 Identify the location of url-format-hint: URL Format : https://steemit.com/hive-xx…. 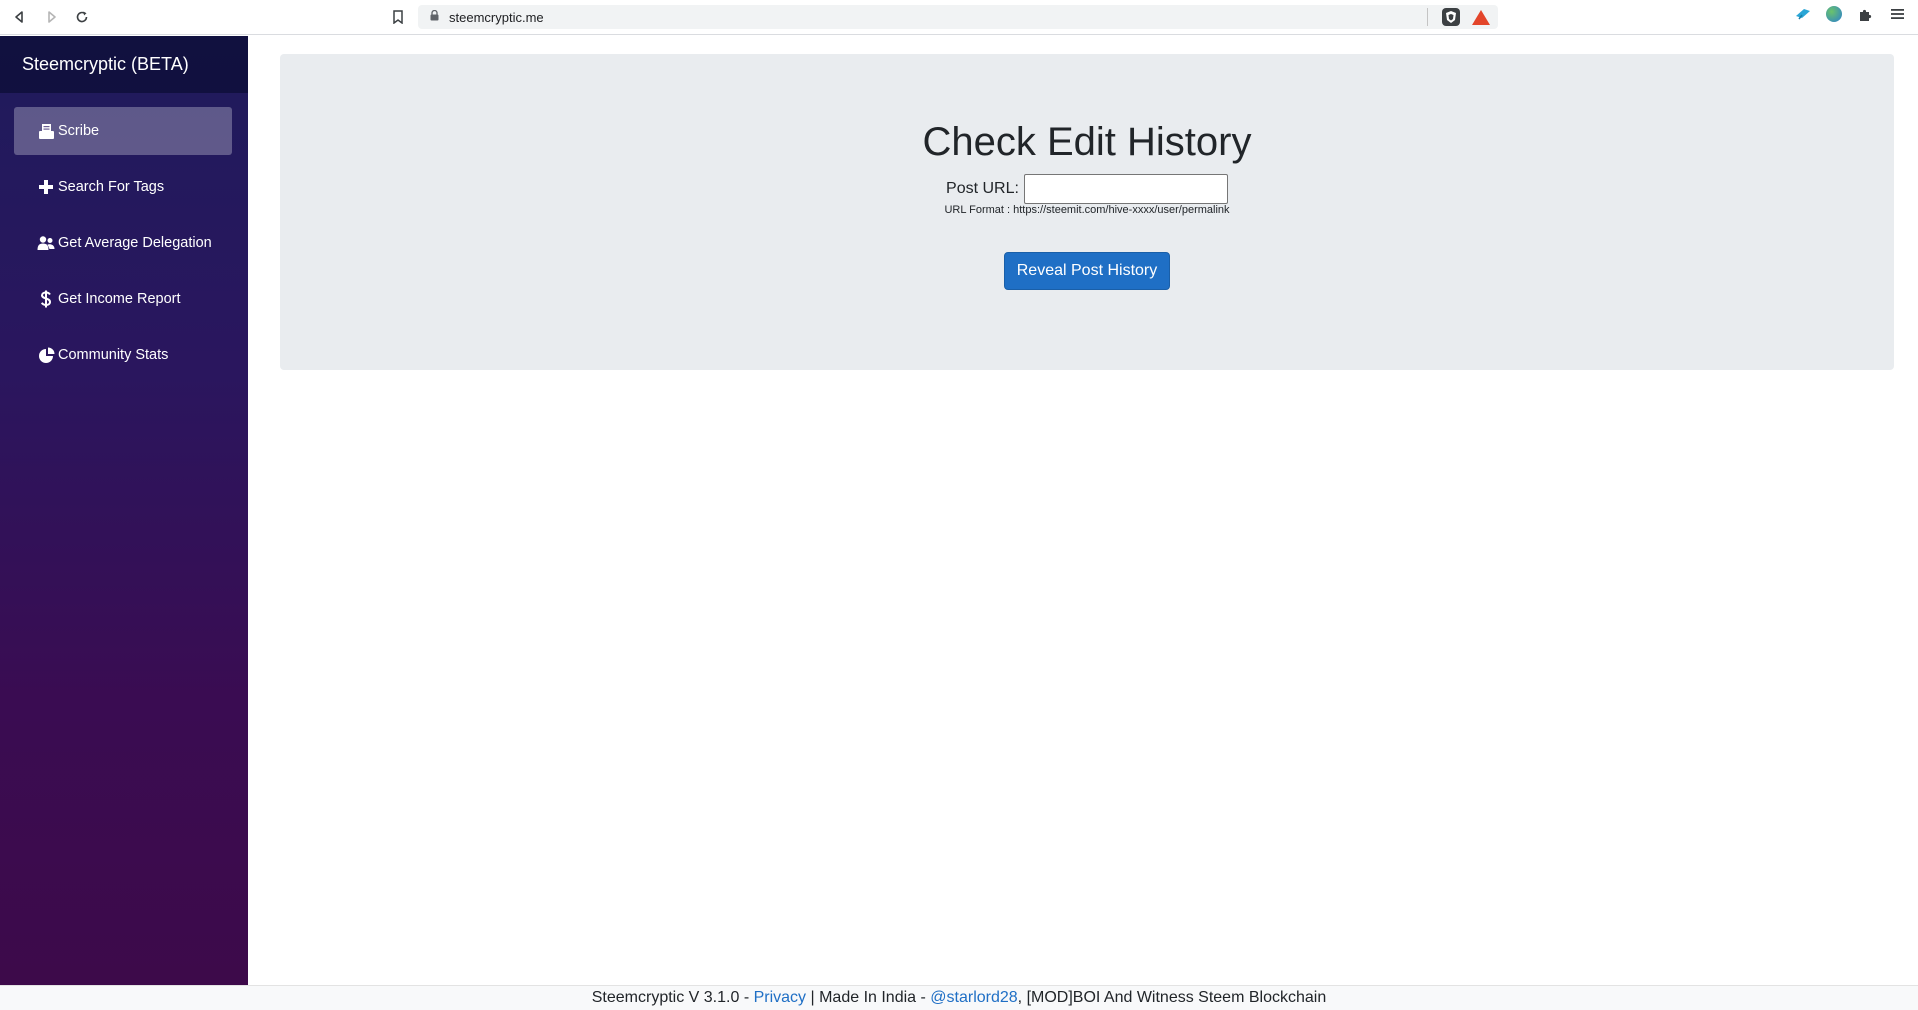
(1087, 210).